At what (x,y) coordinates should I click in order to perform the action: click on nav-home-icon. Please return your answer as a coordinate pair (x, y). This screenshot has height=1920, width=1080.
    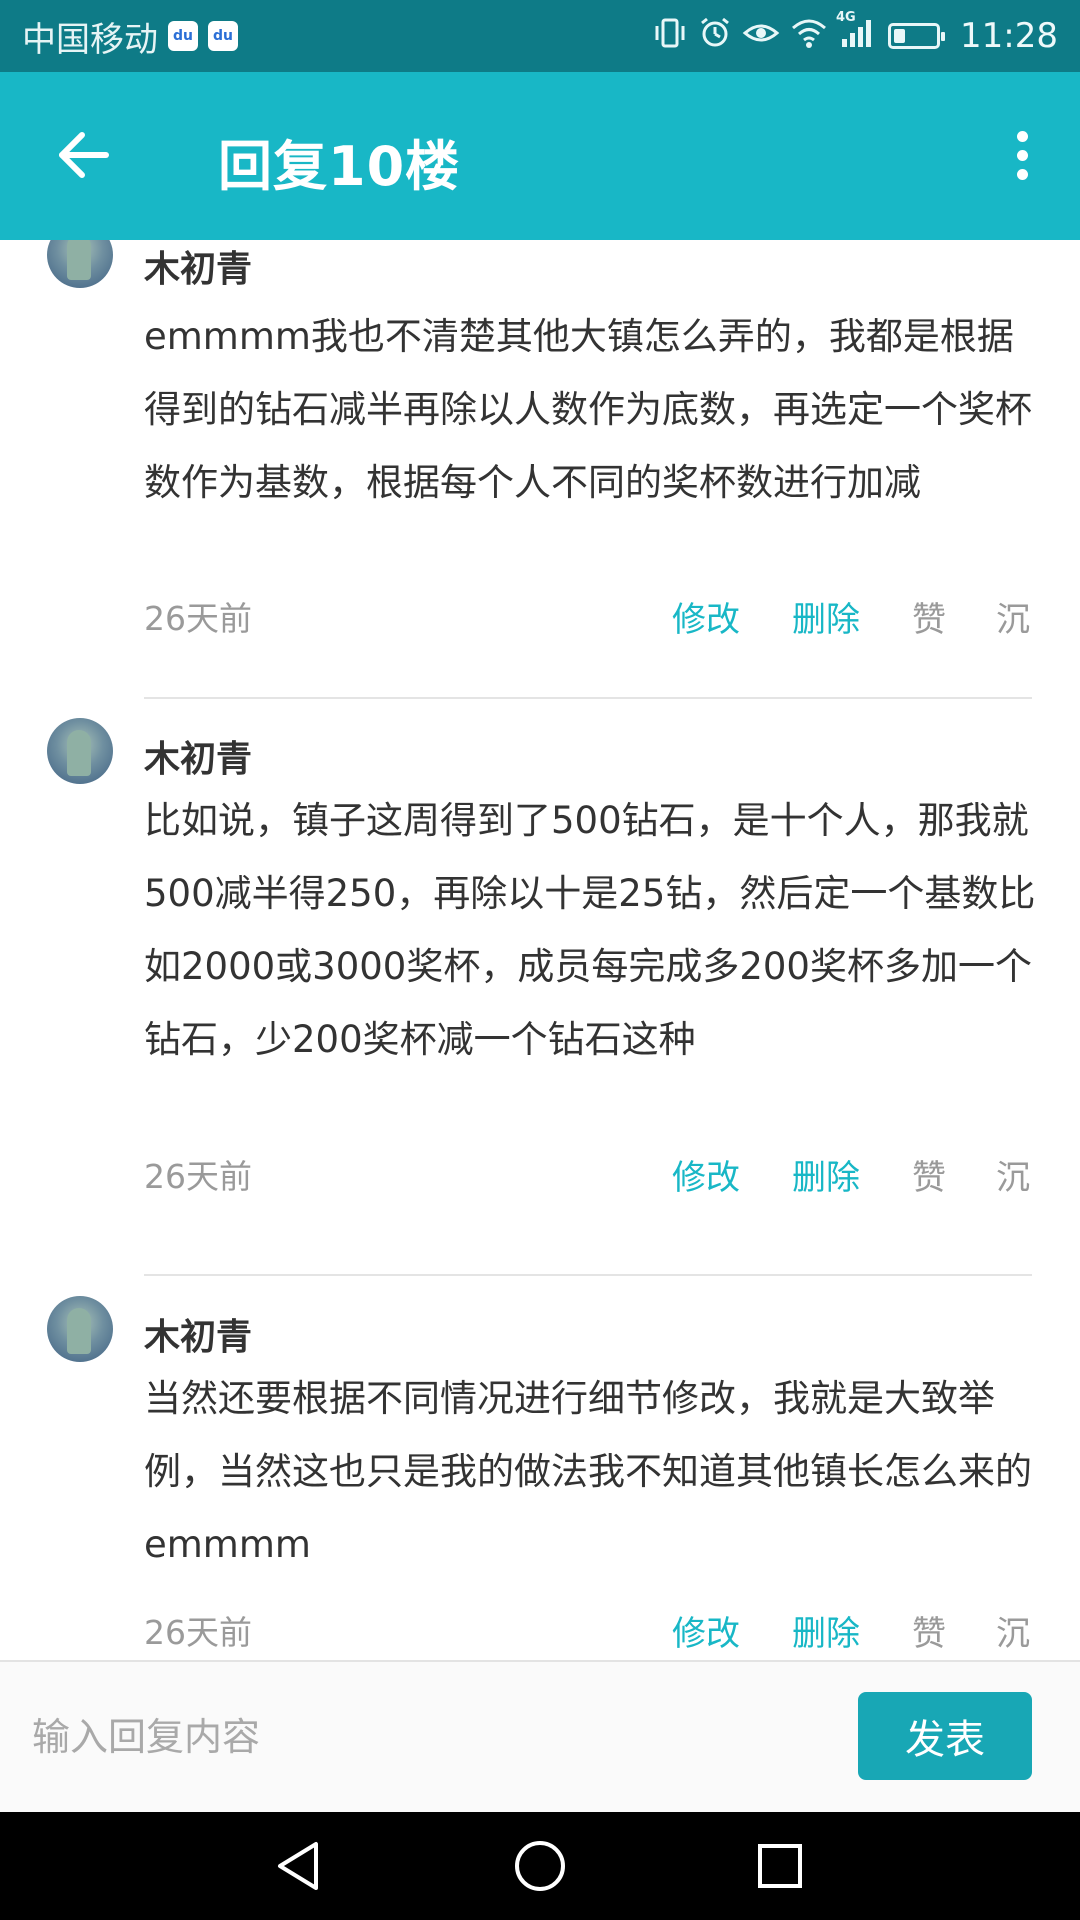
    Looking at the image, I should click on (540, 1866).